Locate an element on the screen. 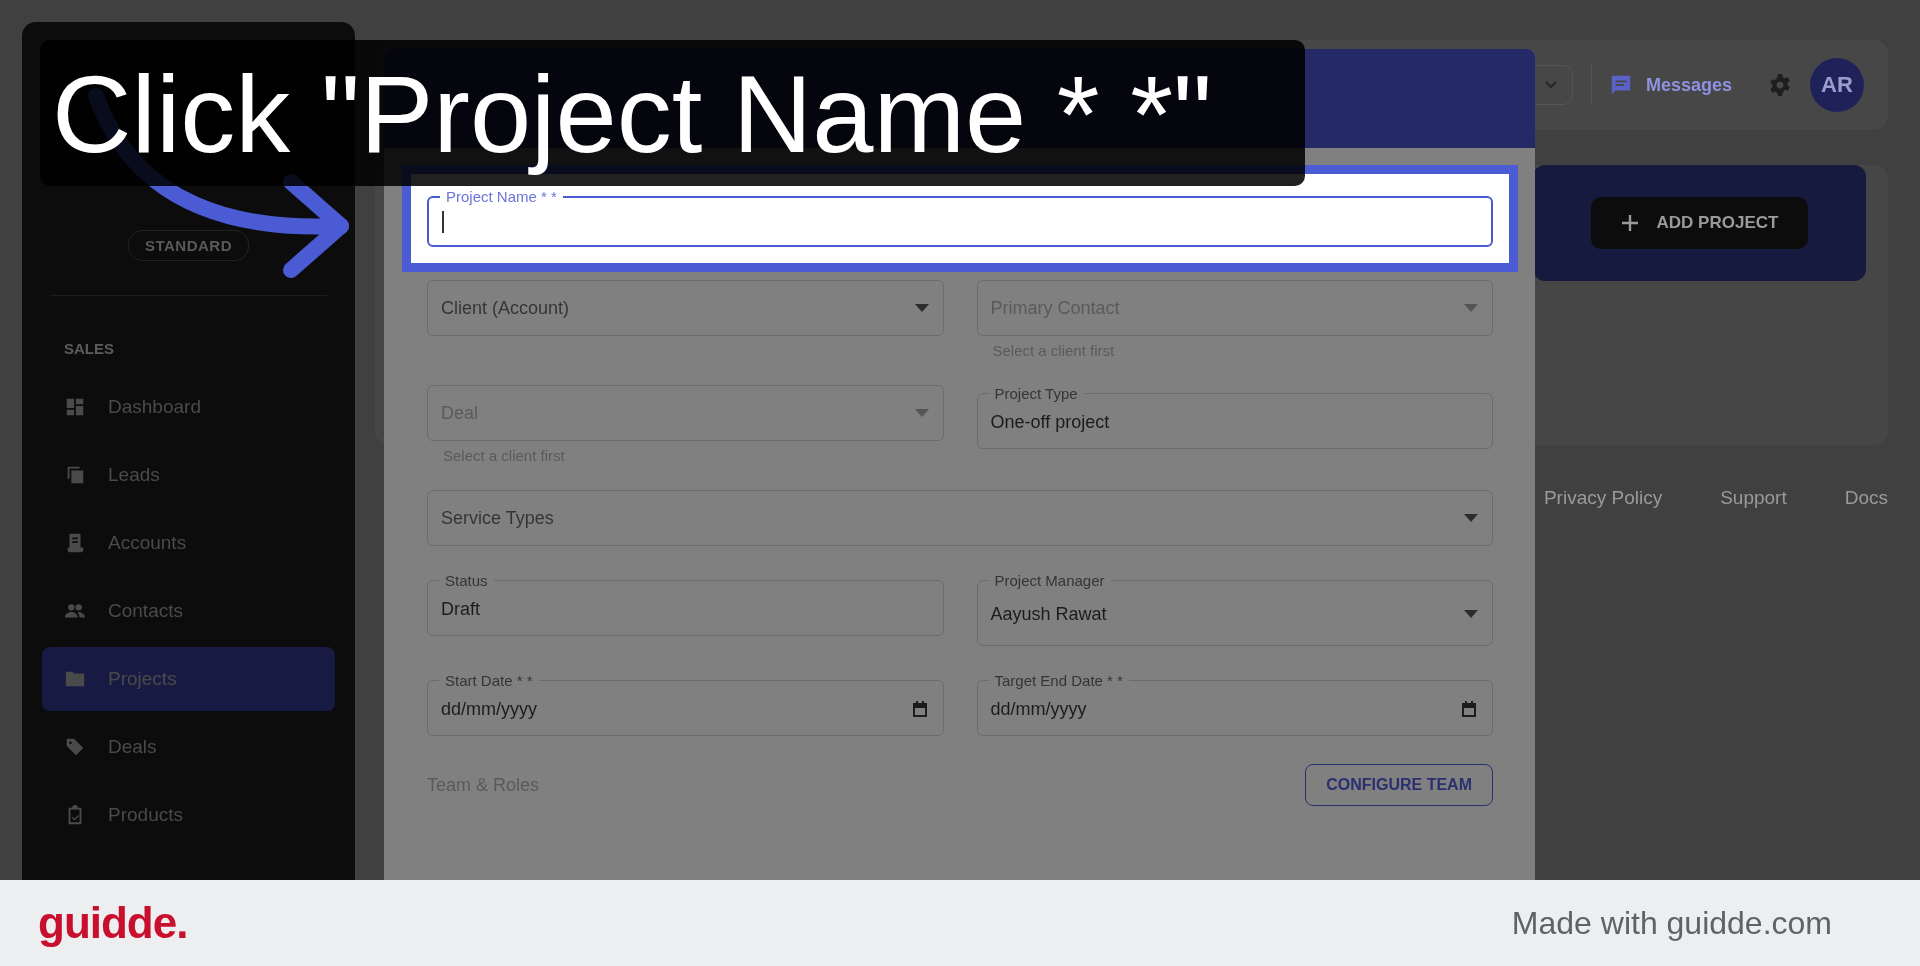 Image resolution: width=1920 pixels, height=966 pixels. sidebar-item: Accounts is located at coordinates (188, 543).